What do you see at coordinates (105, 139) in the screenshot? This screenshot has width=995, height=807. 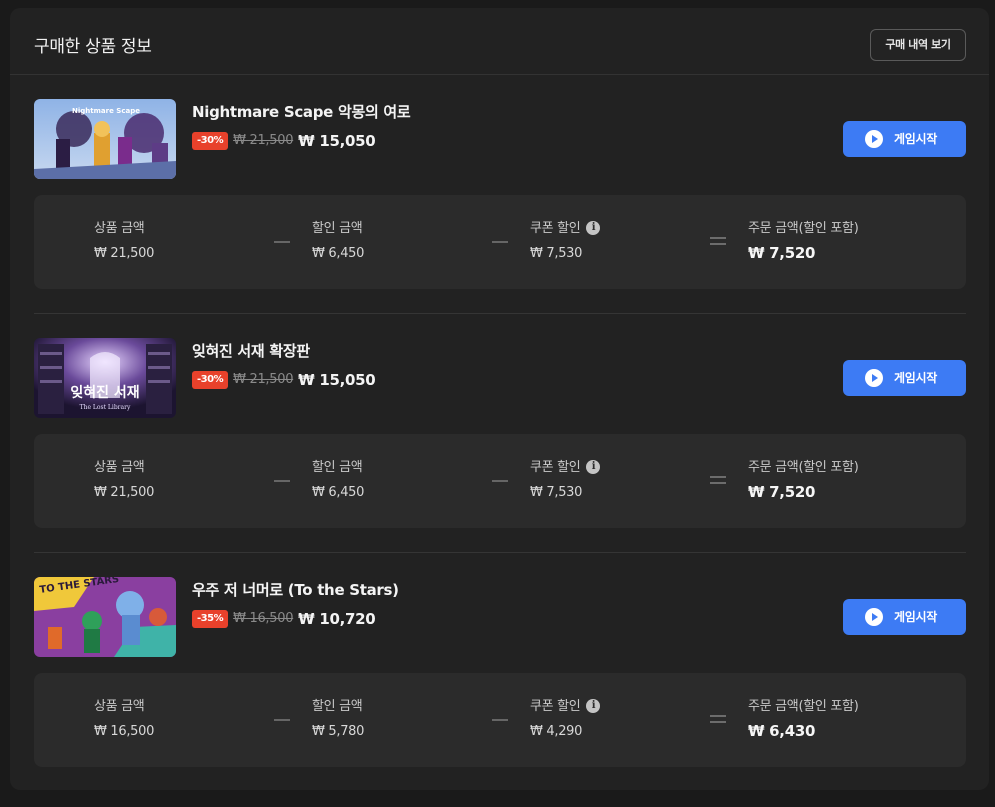 I see `product-thumbnail: Nightmare Scape` at bounding box center [105, 139].